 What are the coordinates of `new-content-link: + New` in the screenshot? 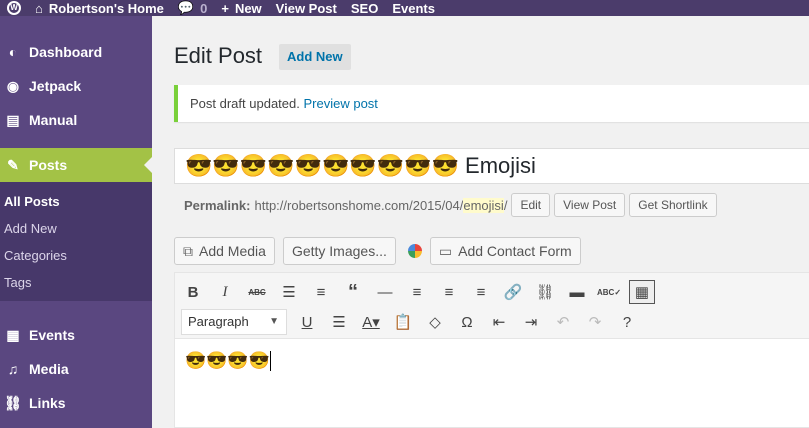 It's located at (241, 8).